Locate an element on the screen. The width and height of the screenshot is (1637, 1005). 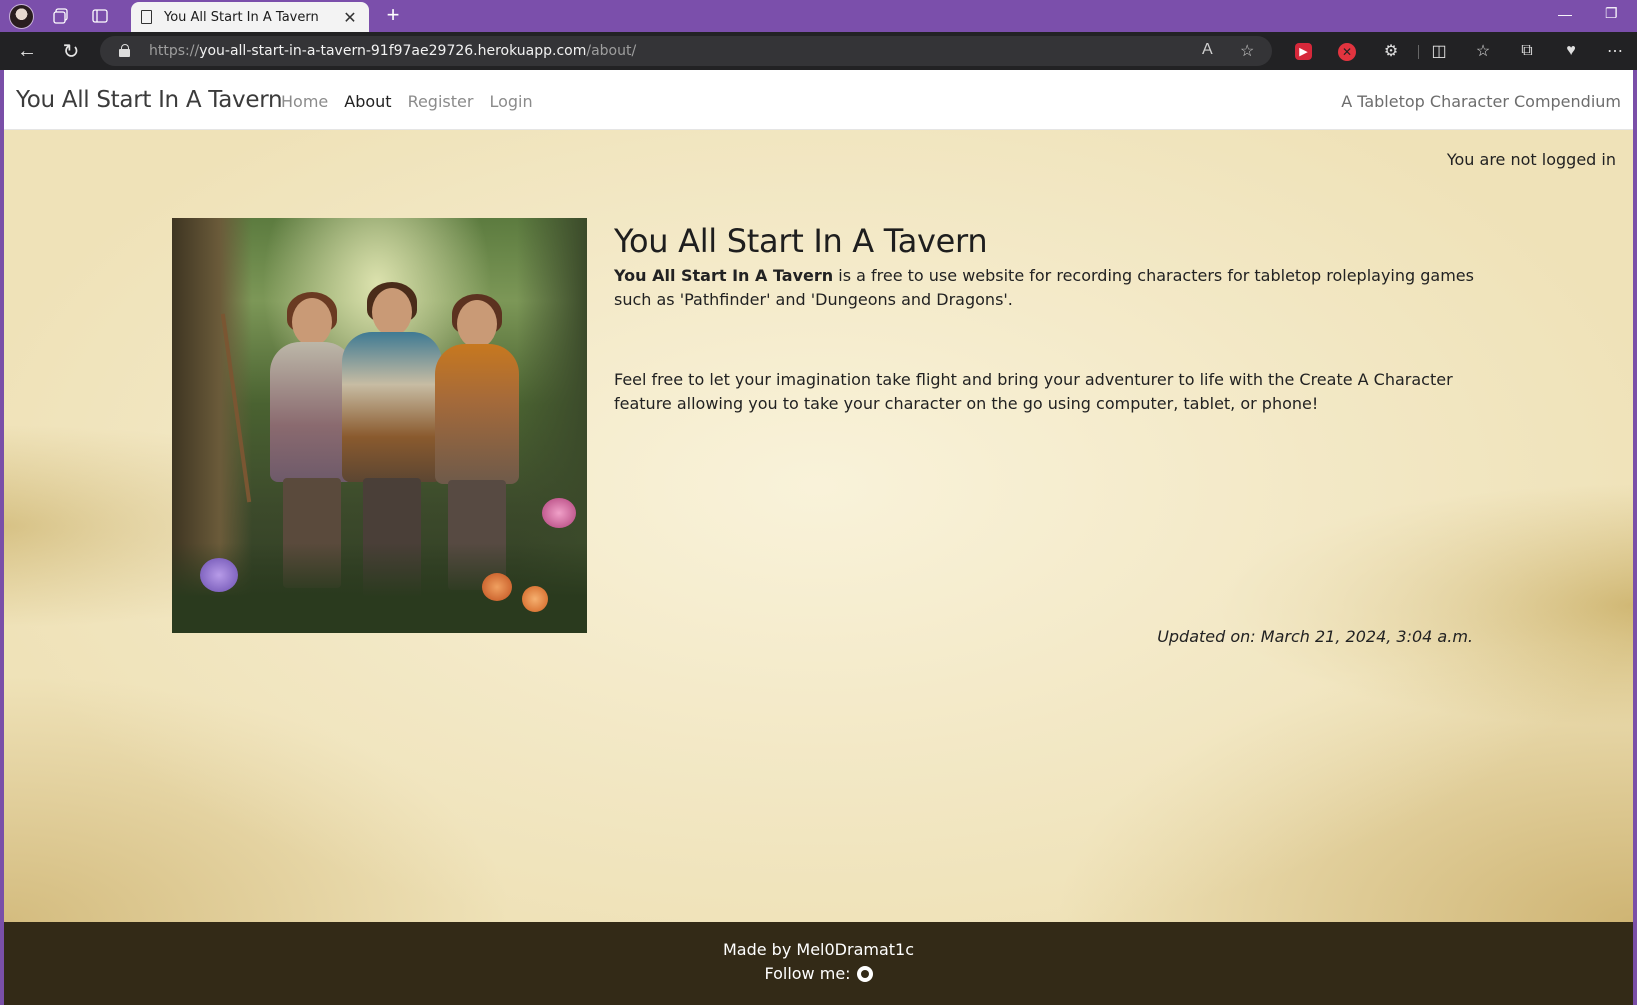
browser-essentials-icon: ♥ is located at coordinates (1571, 51).